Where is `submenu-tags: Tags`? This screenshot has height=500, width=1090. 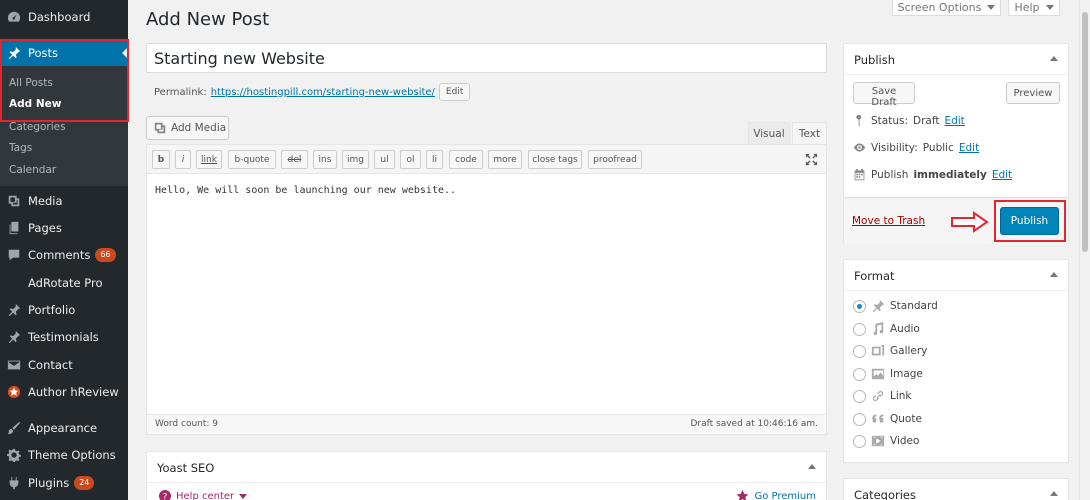 submenu-tags: Tags is located at coordinates (20, 148).